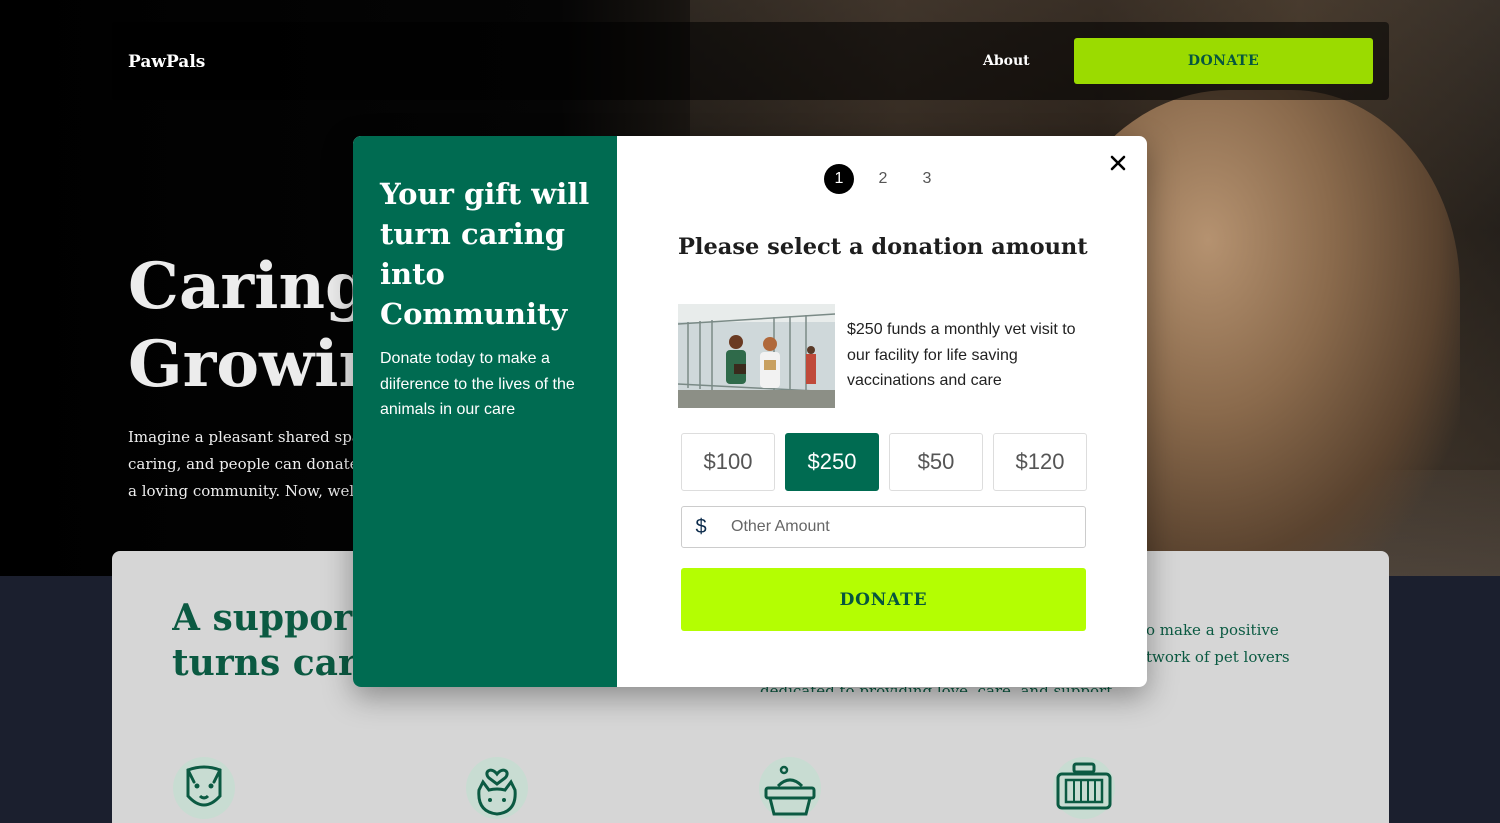 This screenshot has width=1500, height=823. What do you see at coordinates (883, 247) in the screenshot?
I see `select-amount-title: Please select a donation amount` at bounding box center [883, 247].